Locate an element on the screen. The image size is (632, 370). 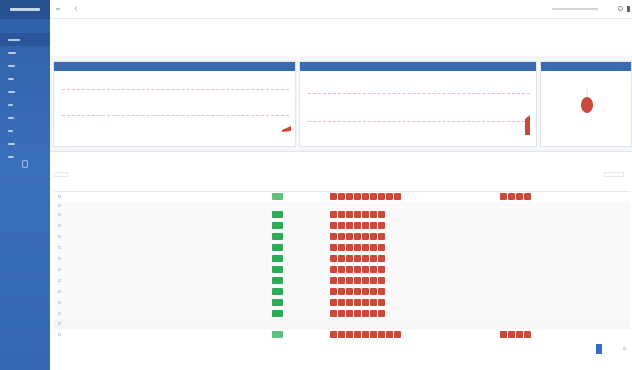
user-info is located at coordinates (575, 9).